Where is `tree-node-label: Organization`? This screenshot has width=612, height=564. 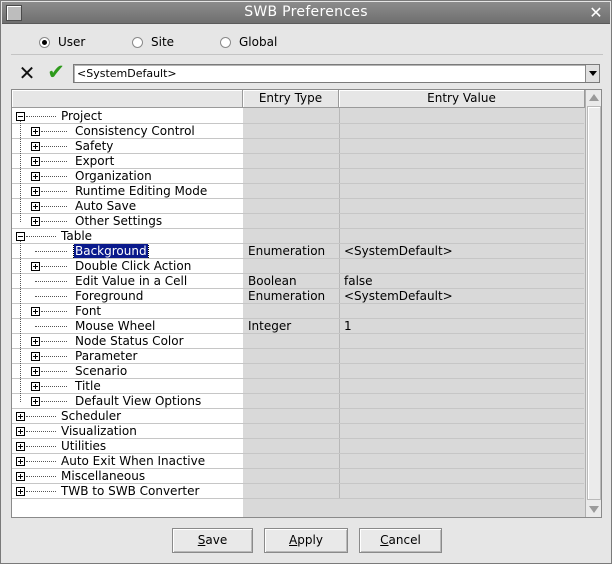
tree-node-label: Organization is located at coordinates (113, 176).